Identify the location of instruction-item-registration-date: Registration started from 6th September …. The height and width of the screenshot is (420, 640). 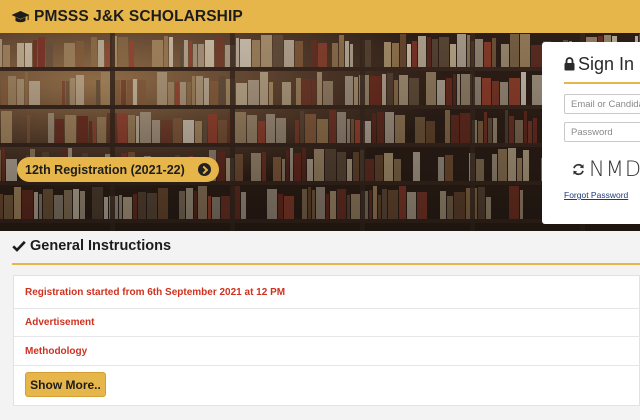
(327, 292).